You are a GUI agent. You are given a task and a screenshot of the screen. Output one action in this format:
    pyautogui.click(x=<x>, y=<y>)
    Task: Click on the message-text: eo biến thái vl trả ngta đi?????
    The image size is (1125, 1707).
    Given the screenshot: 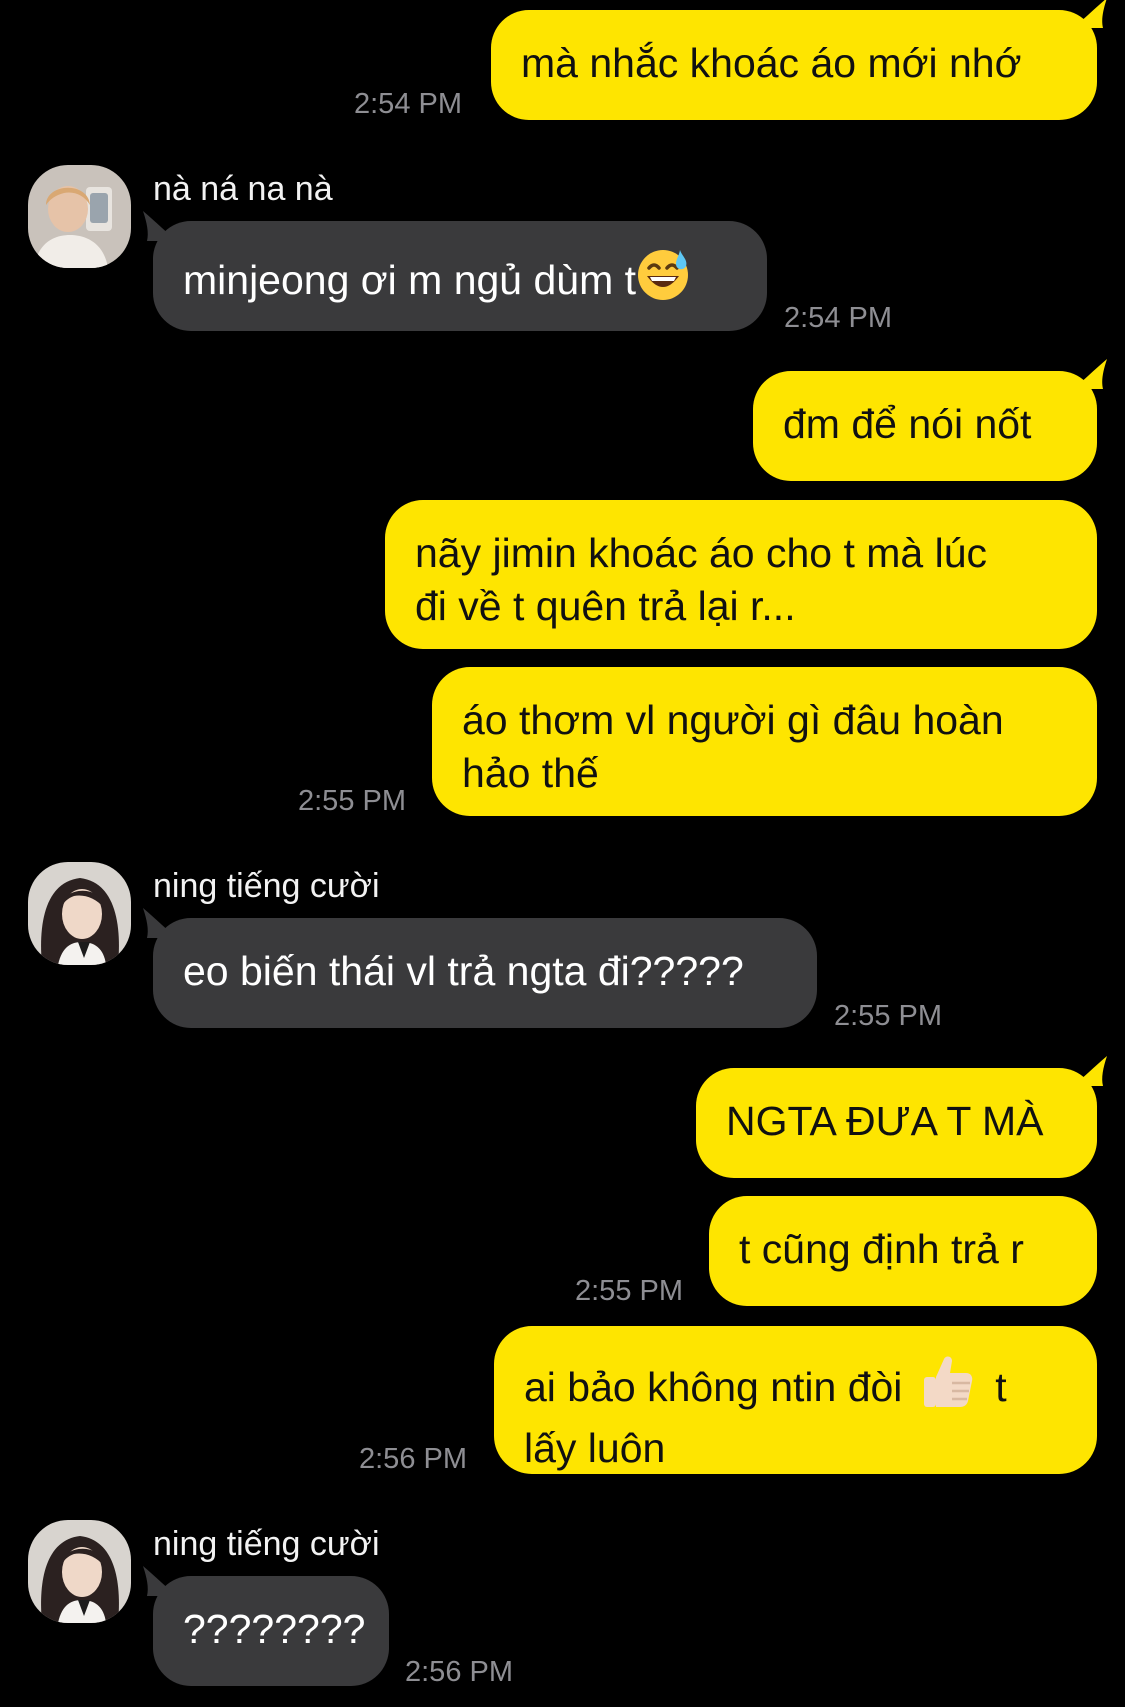 What is the action you would take?
    pyautogui.click(x=463, y=971)
    